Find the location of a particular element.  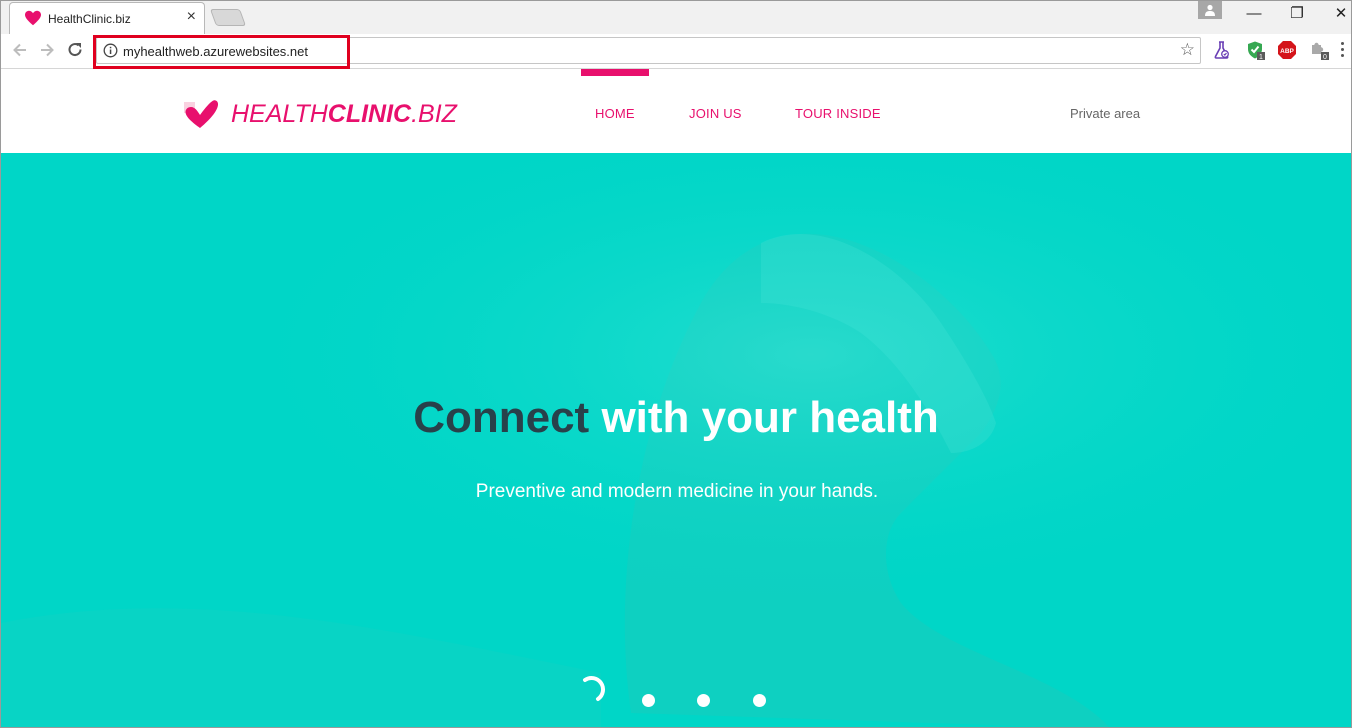

forward-arrow-icon is located at coordinates (47, 50).